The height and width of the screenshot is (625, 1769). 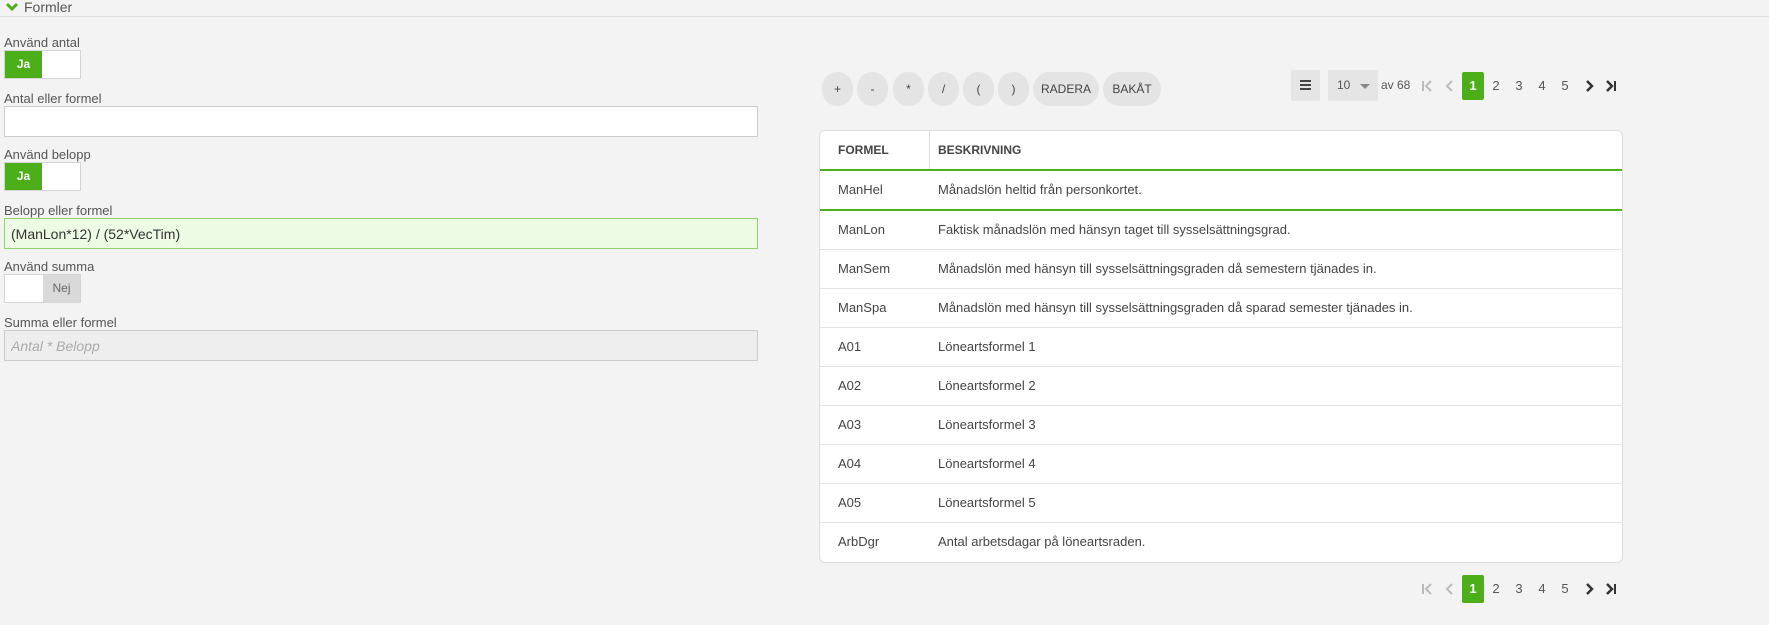 What do you see at coordinates (1221, 151) in the screenshot?
I see `table-header: FORMEL BESKRIVNING` at bounding box center [1221, 151].